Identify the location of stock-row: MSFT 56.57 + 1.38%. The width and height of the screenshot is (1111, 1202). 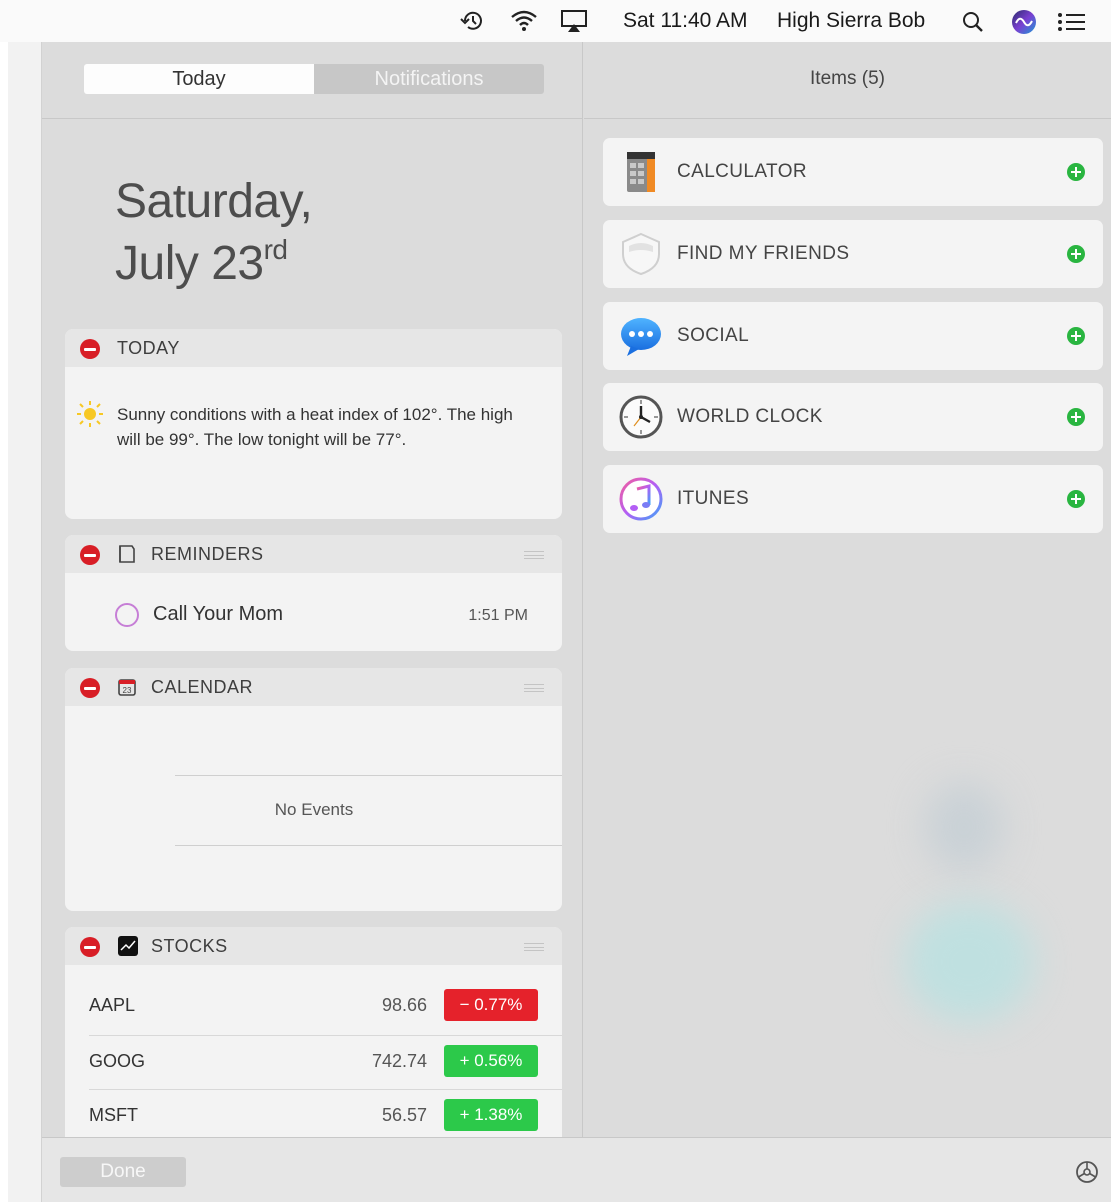
(313, 1113).